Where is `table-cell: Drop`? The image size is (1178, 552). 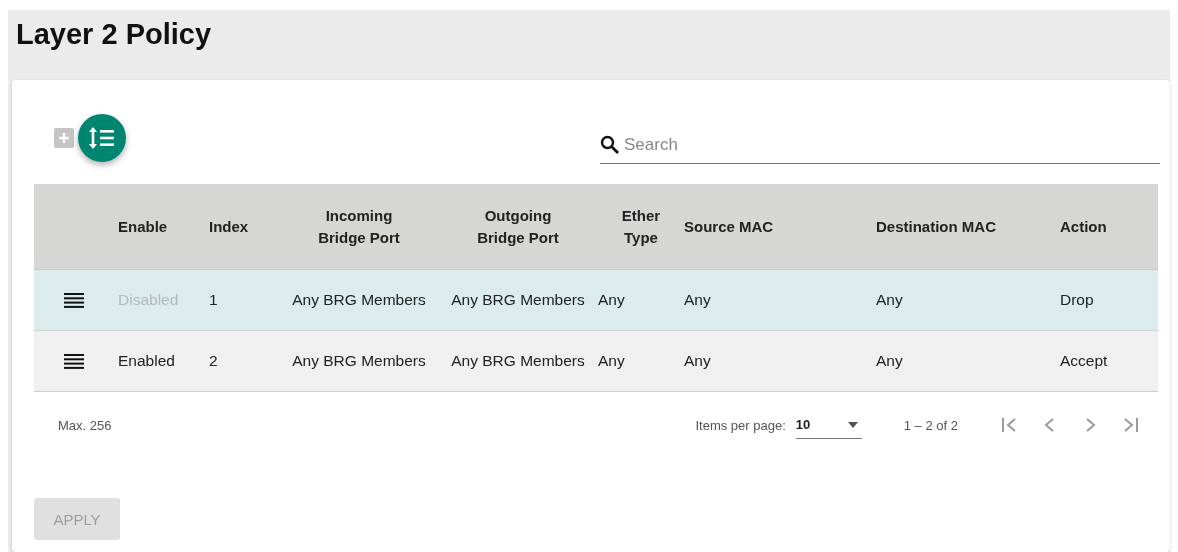 table-cell: Drop is located at coordinates (1077, 300).